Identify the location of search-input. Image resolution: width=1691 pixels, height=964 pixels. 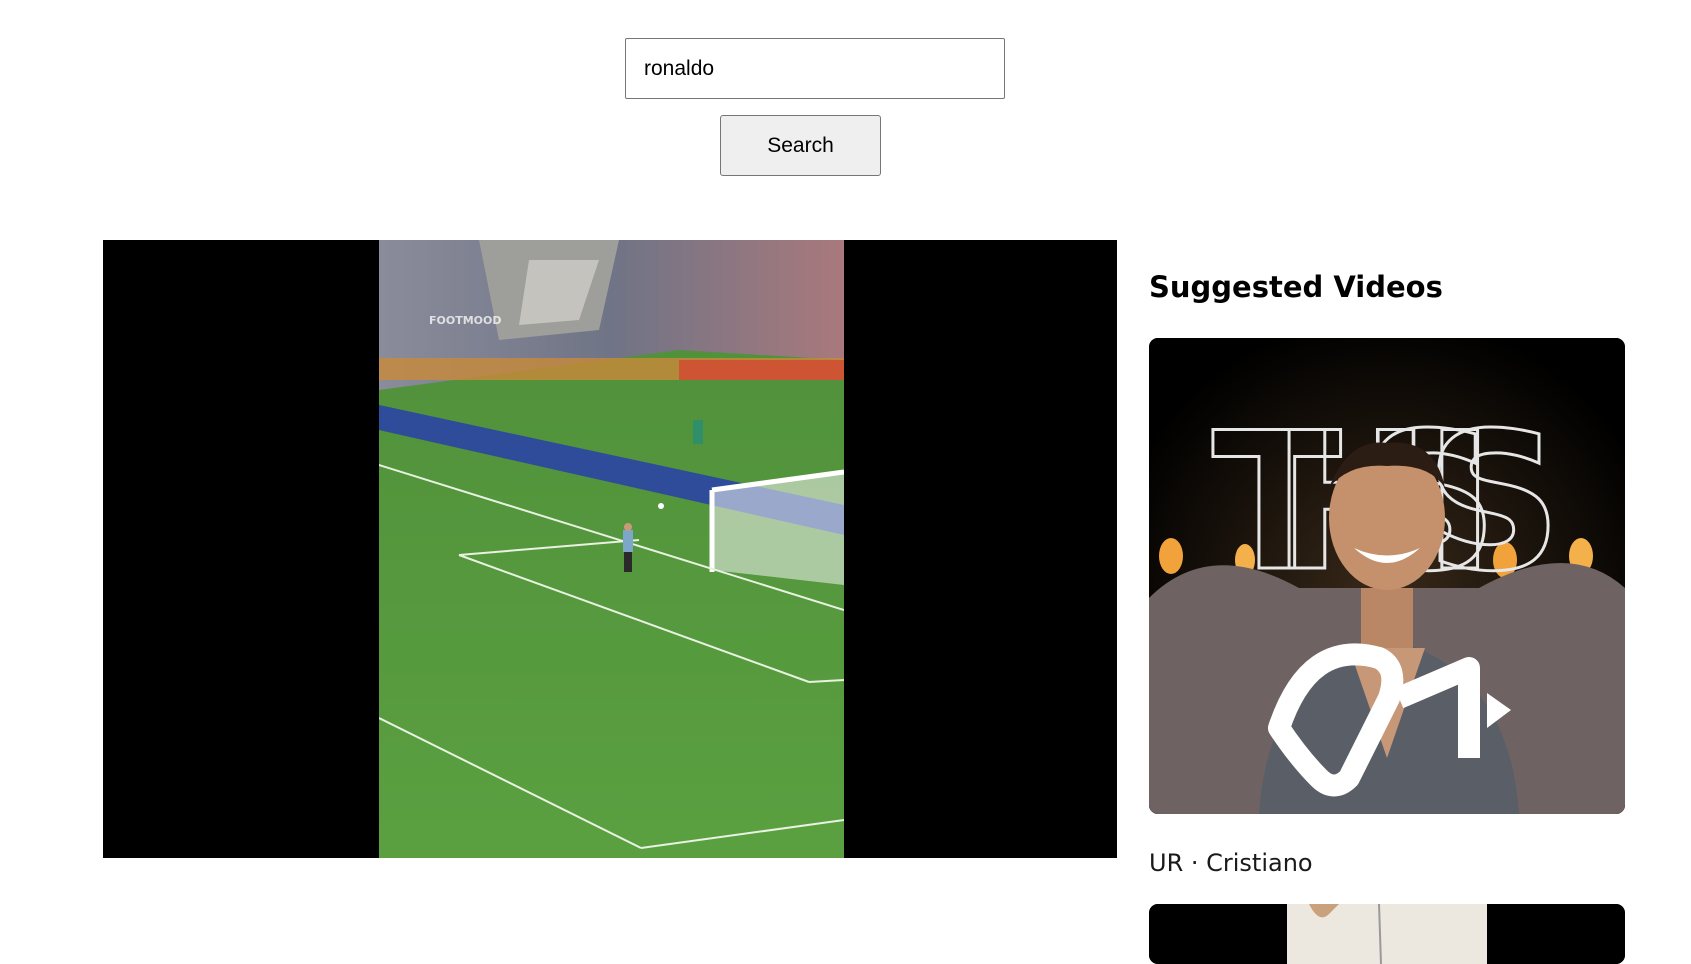
(815, 68).